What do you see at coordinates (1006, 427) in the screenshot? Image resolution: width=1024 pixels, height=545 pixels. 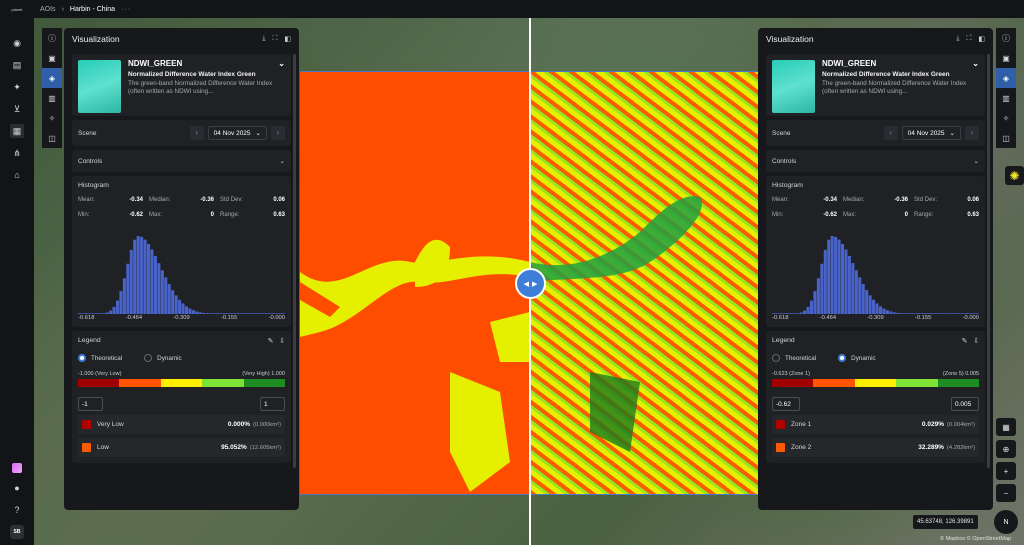 I see `basemap-icon: ▦` at bounding box center [1006, 427].